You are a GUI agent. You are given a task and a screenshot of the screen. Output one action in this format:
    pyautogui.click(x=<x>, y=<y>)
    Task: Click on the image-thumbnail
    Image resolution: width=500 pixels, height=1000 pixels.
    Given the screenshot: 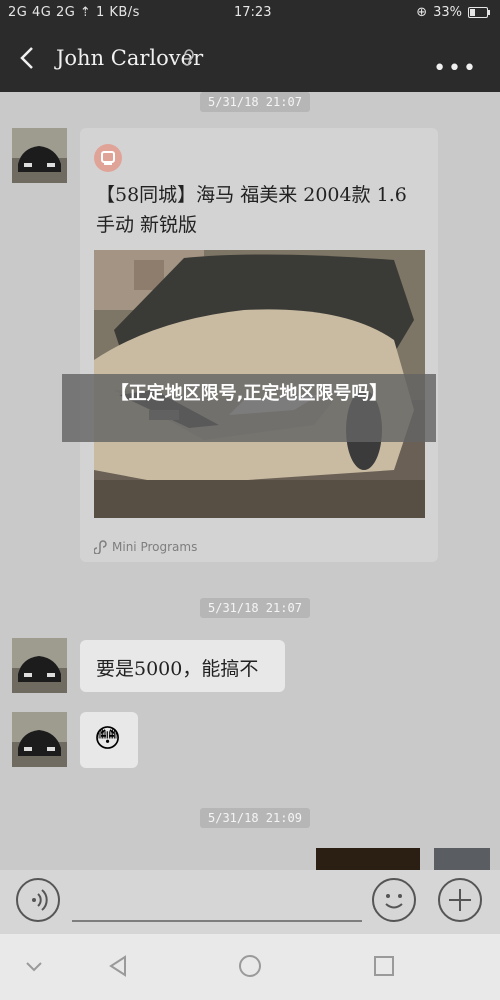 What is the action you would take?
    pyautogui.click(x=368, y=859)
    